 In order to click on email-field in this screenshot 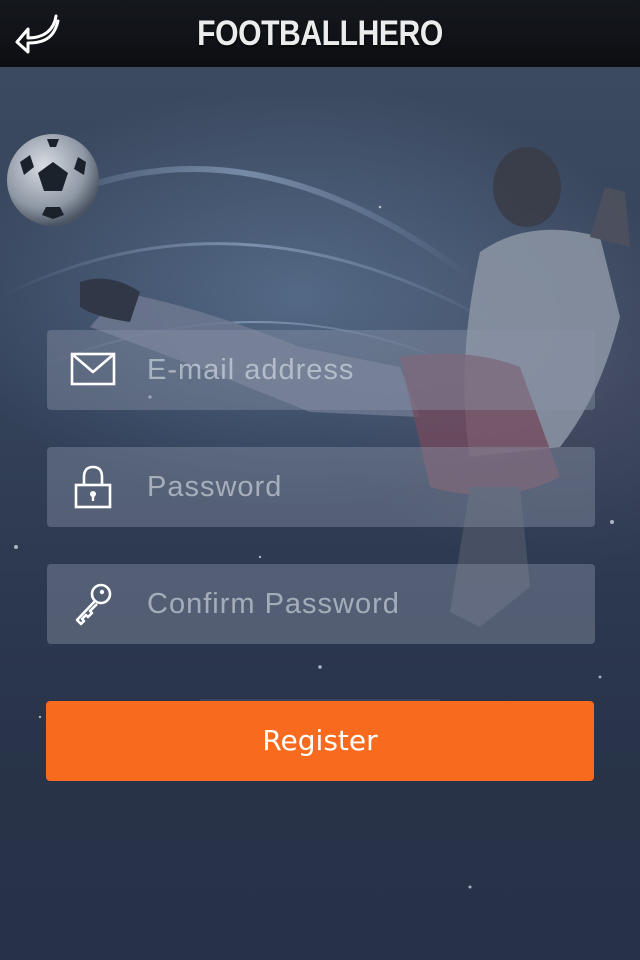, I will do `click(321, 370)`.